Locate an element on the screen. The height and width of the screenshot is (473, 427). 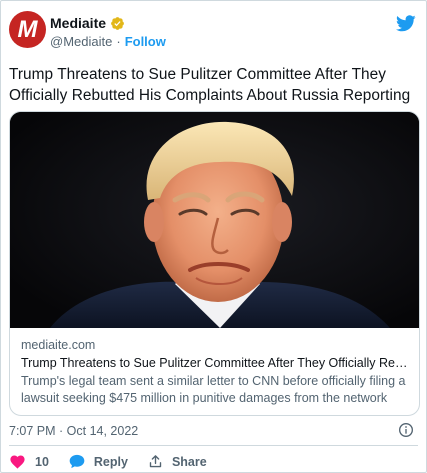
timestamp: 7:07 PM · Oct 14, 2022 is located at coordinates (73, 431).